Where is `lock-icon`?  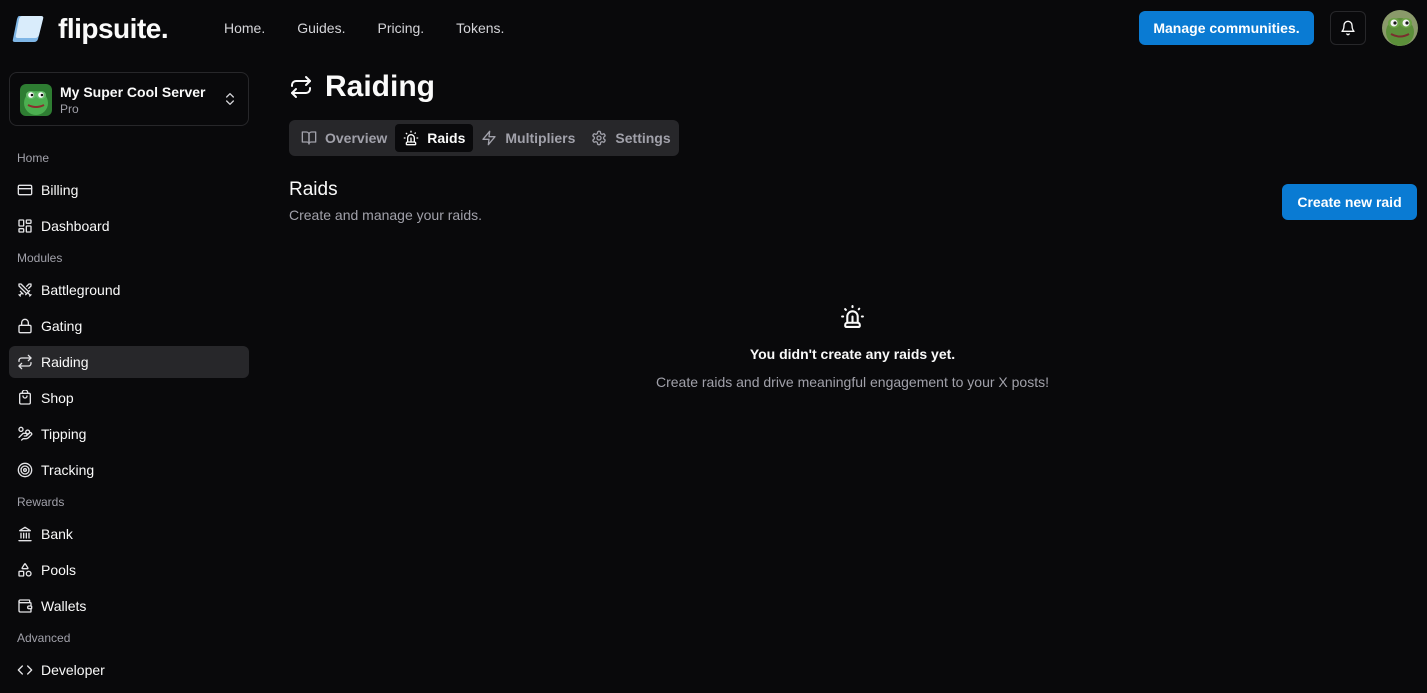
lock-icon is located at coordinates (25, 326).